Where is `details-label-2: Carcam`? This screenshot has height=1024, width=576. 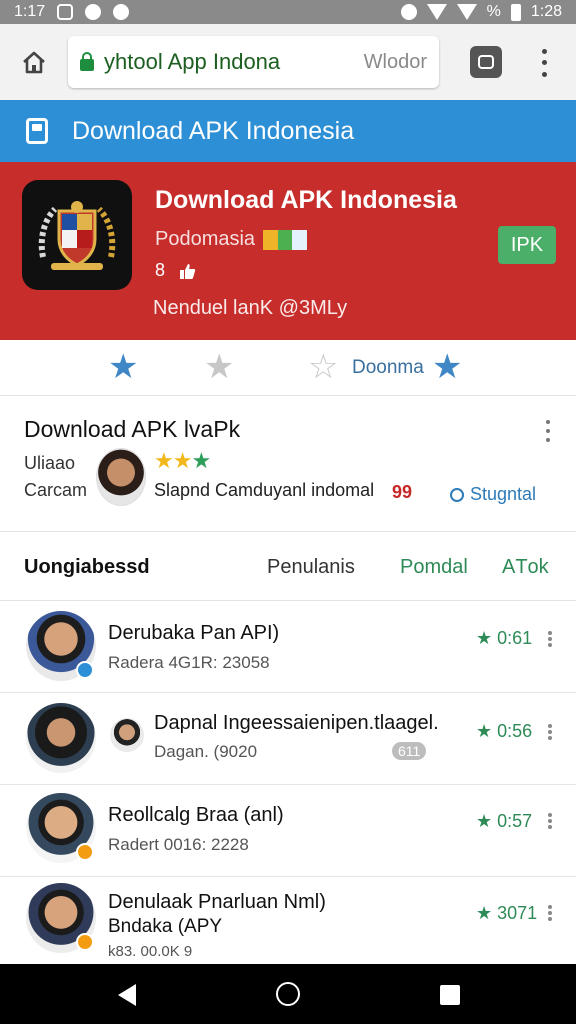
details-label-2: Carcam is located at coordinates (56, 490).